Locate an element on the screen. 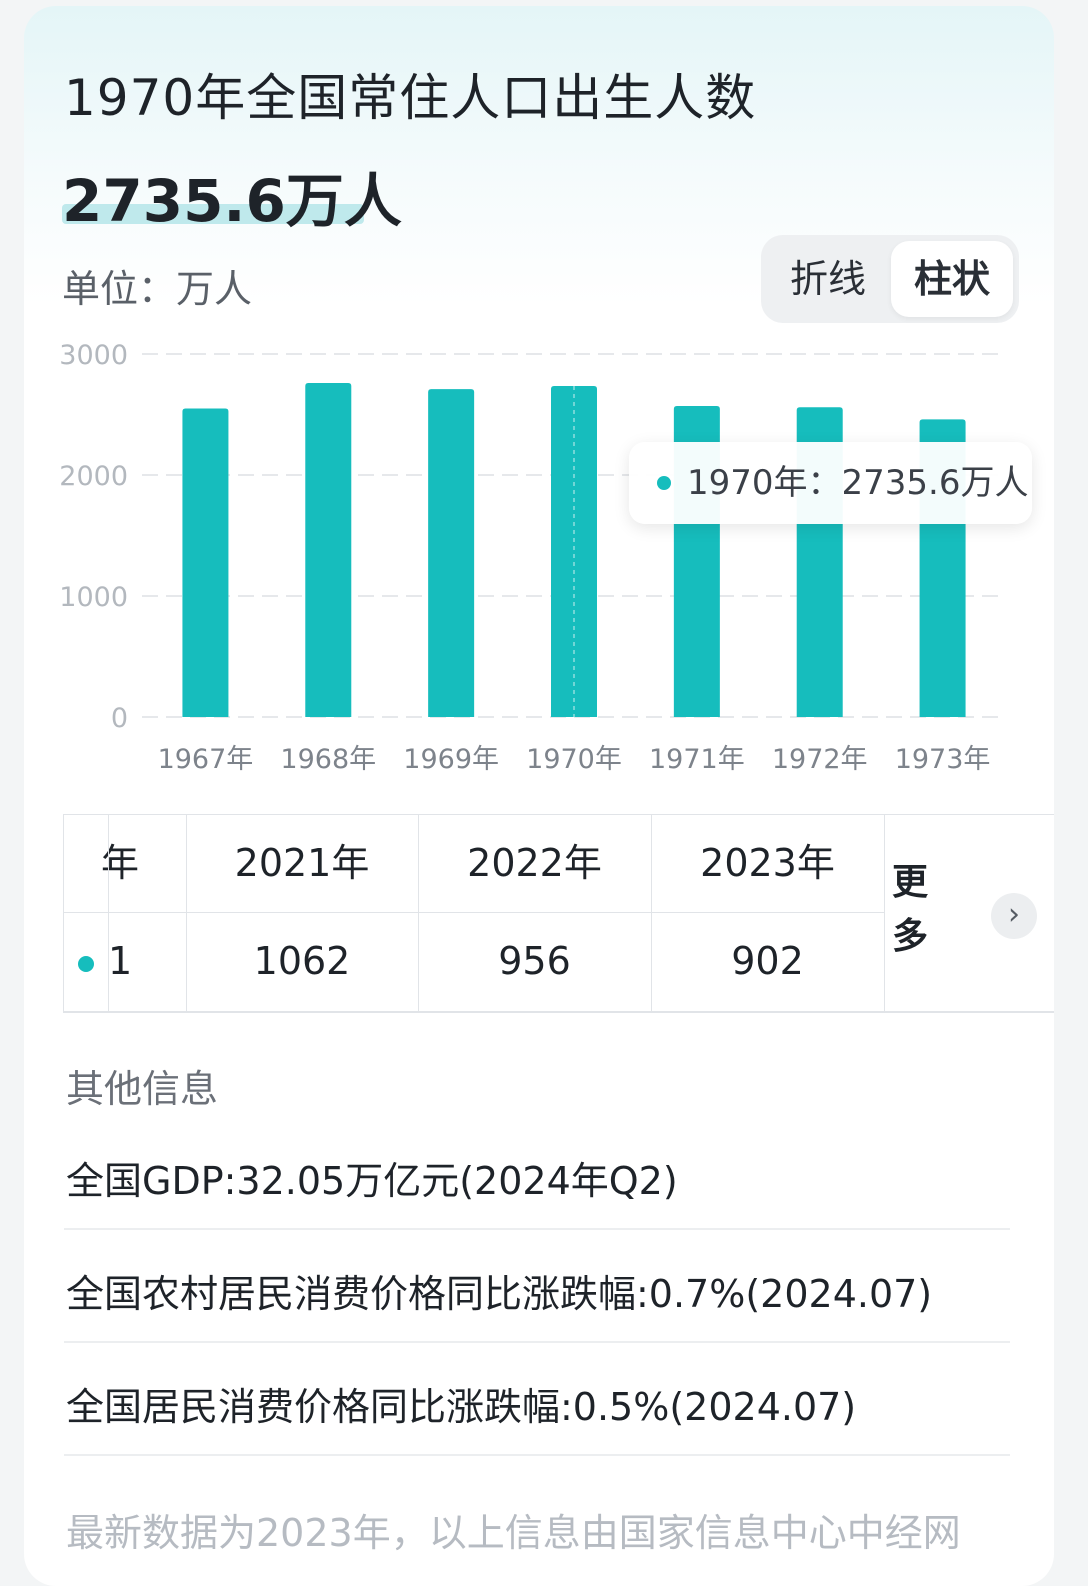  highlight-value-wrap: 2735.6万人 is located at coordinates (232, 196).